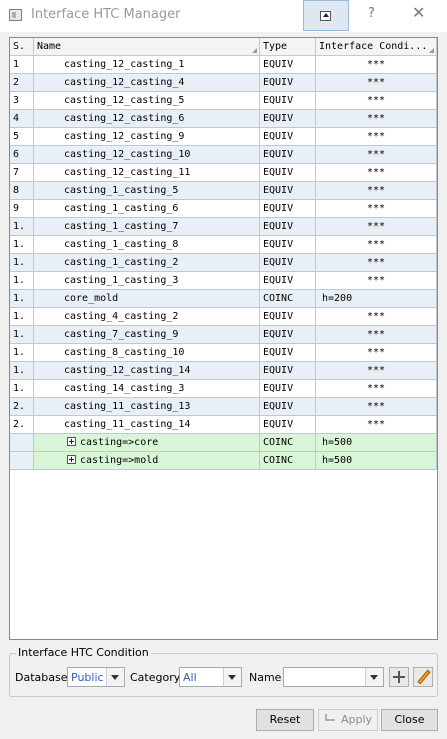 The width and height of the screenshot is (447, 739). Describe the element at coordinates (223, 299) in the screenshot. I see `table-row: 1. core_mold COINC h=200` at that location.